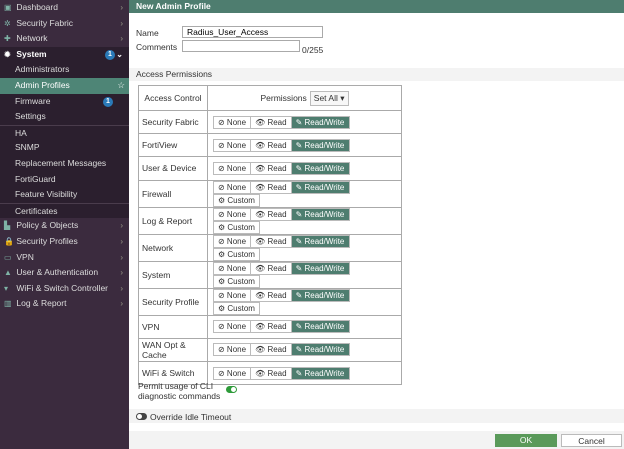 The width and height of the screenshot is (624, 449). I want to click on sidebar-item: ▙ Policy & Objects ›, so click(64, 226).